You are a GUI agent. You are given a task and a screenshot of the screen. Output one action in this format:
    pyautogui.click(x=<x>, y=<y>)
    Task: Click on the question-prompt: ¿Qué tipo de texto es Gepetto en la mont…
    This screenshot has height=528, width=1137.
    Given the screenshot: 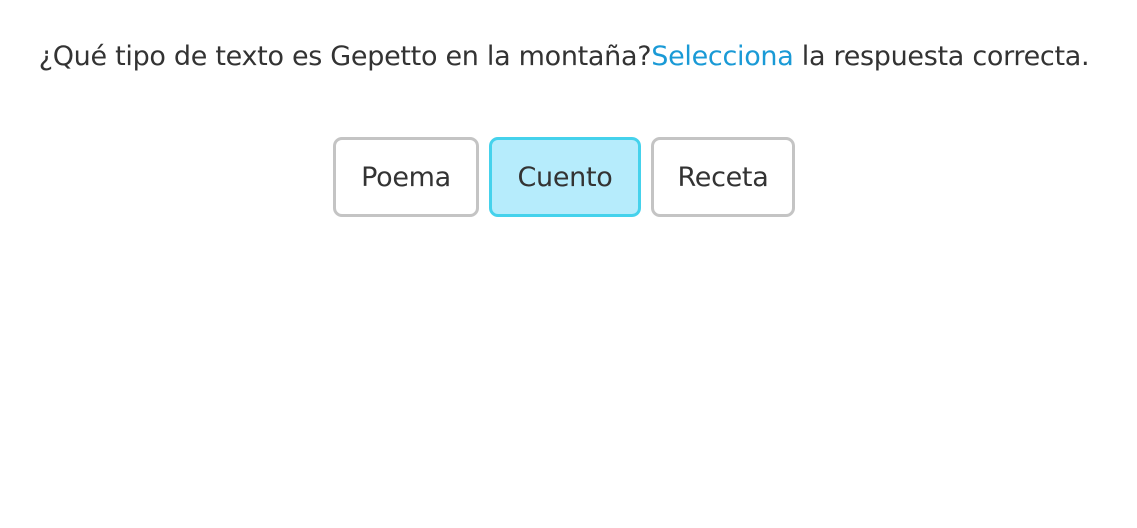 What is the action you would take?
    pyautogui.click(x=564, y=57)
    